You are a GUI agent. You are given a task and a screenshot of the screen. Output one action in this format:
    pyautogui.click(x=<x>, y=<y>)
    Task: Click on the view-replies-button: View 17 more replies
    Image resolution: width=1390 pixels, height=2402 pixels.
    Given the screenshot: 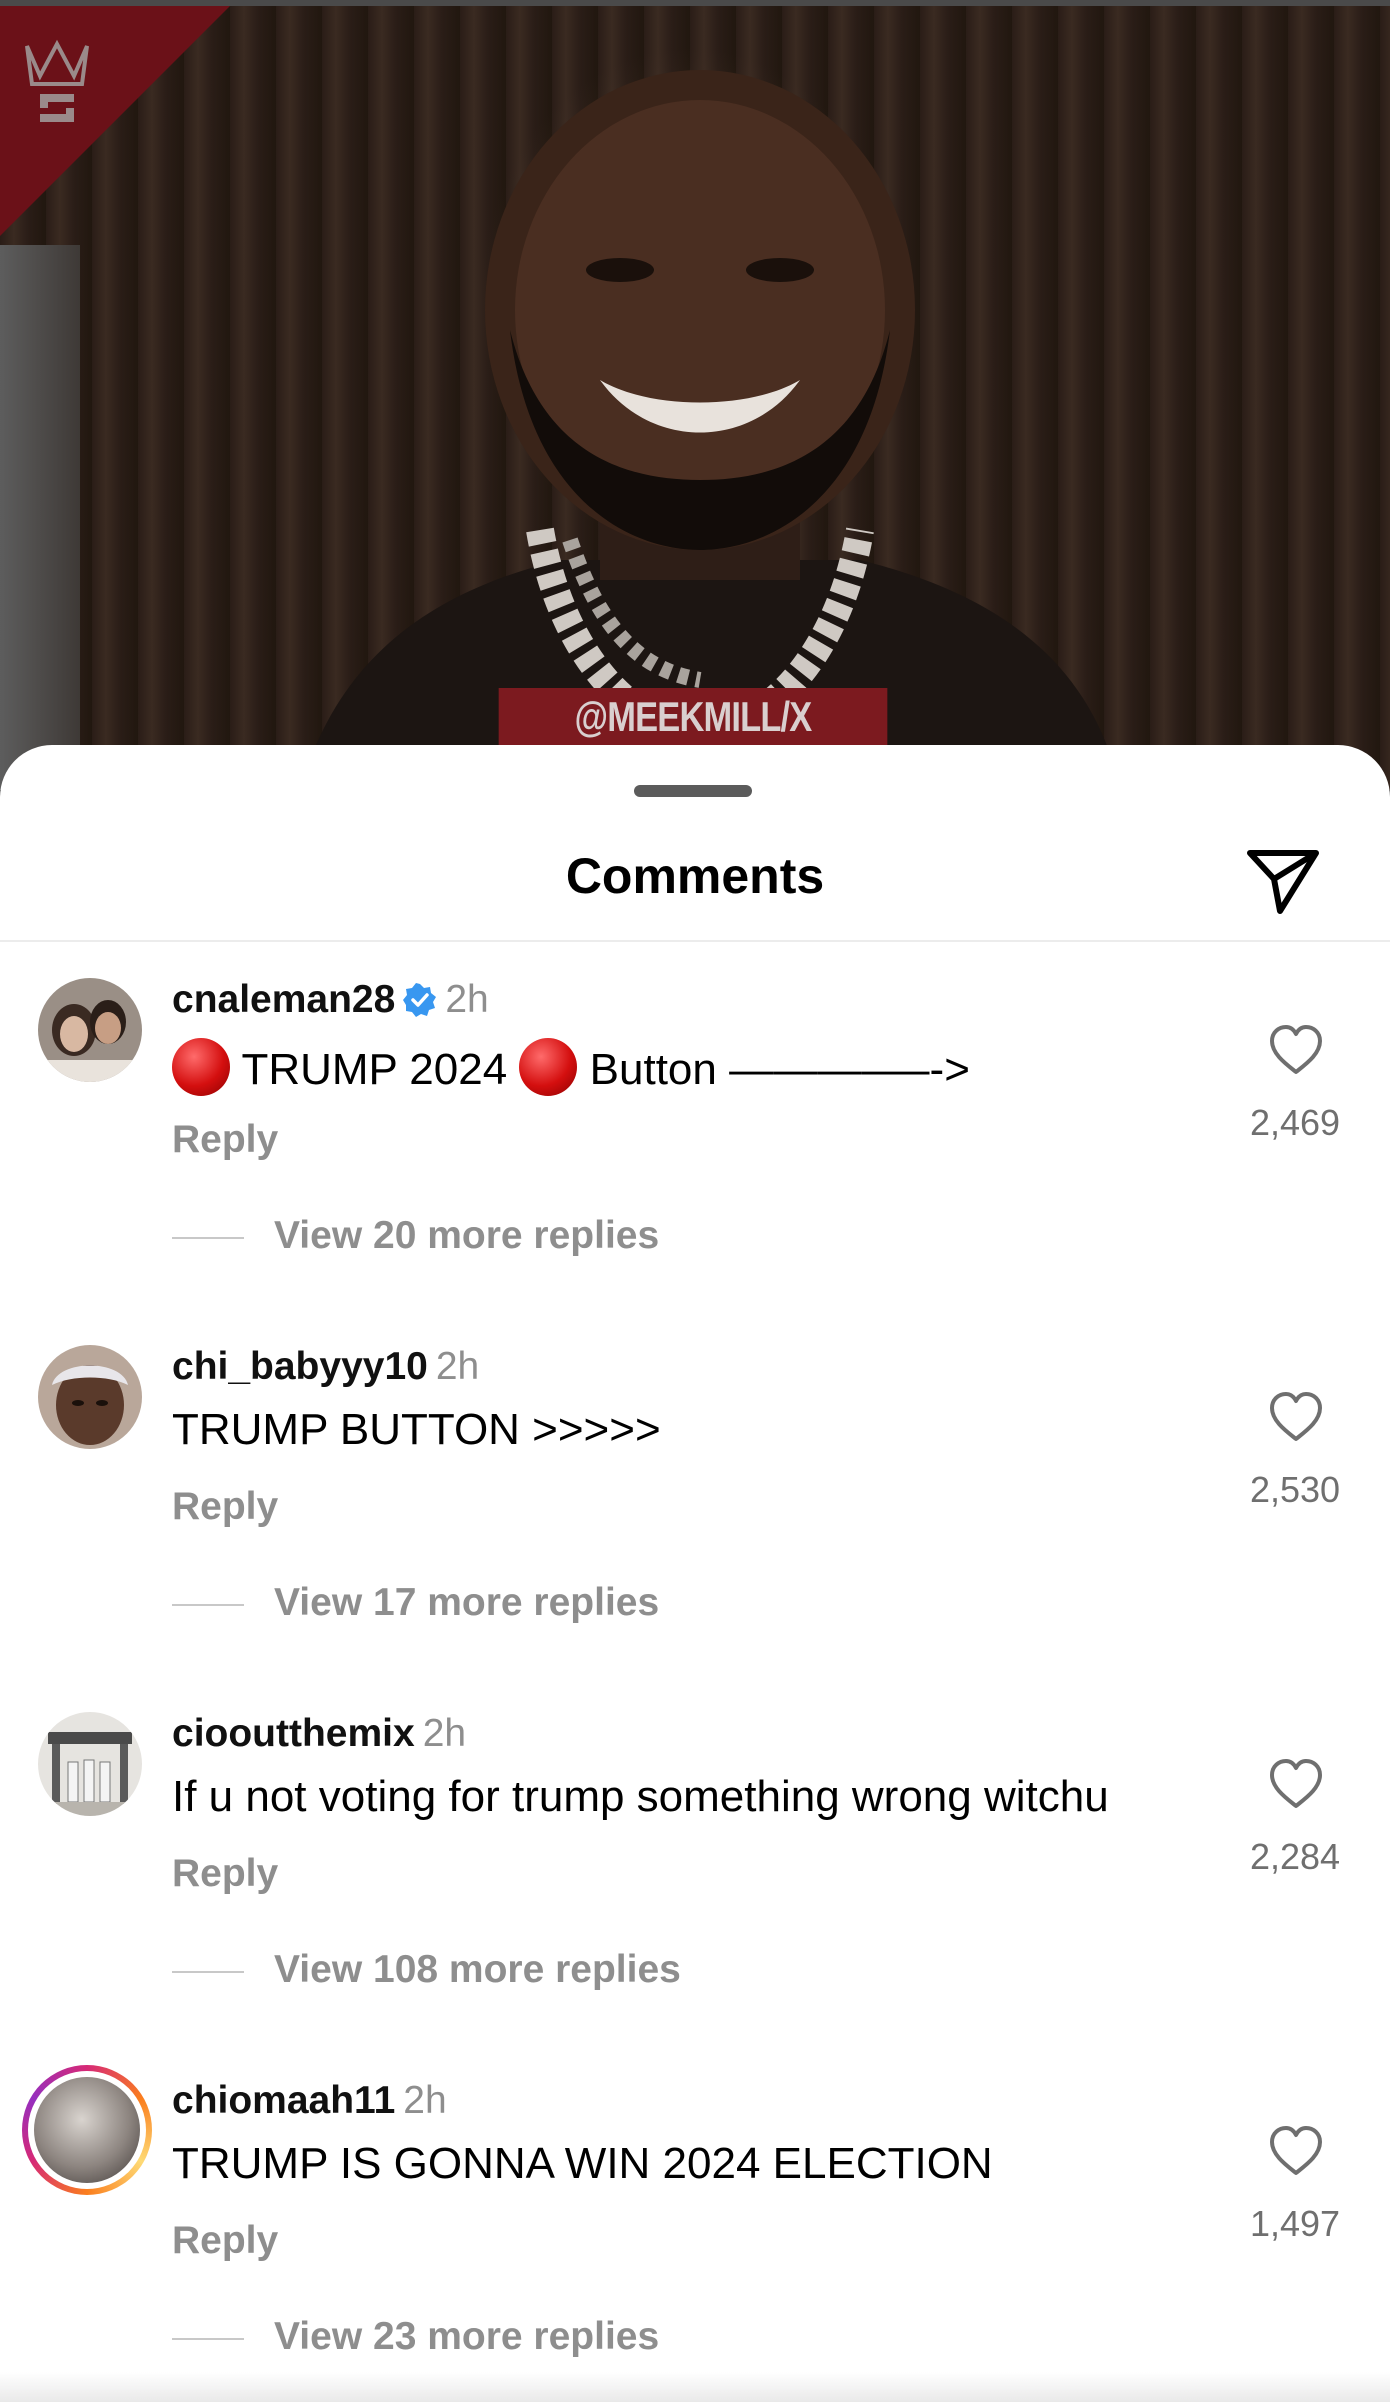 What is the action you would take?
    pyautogui.click(x=415, y=1603)
    